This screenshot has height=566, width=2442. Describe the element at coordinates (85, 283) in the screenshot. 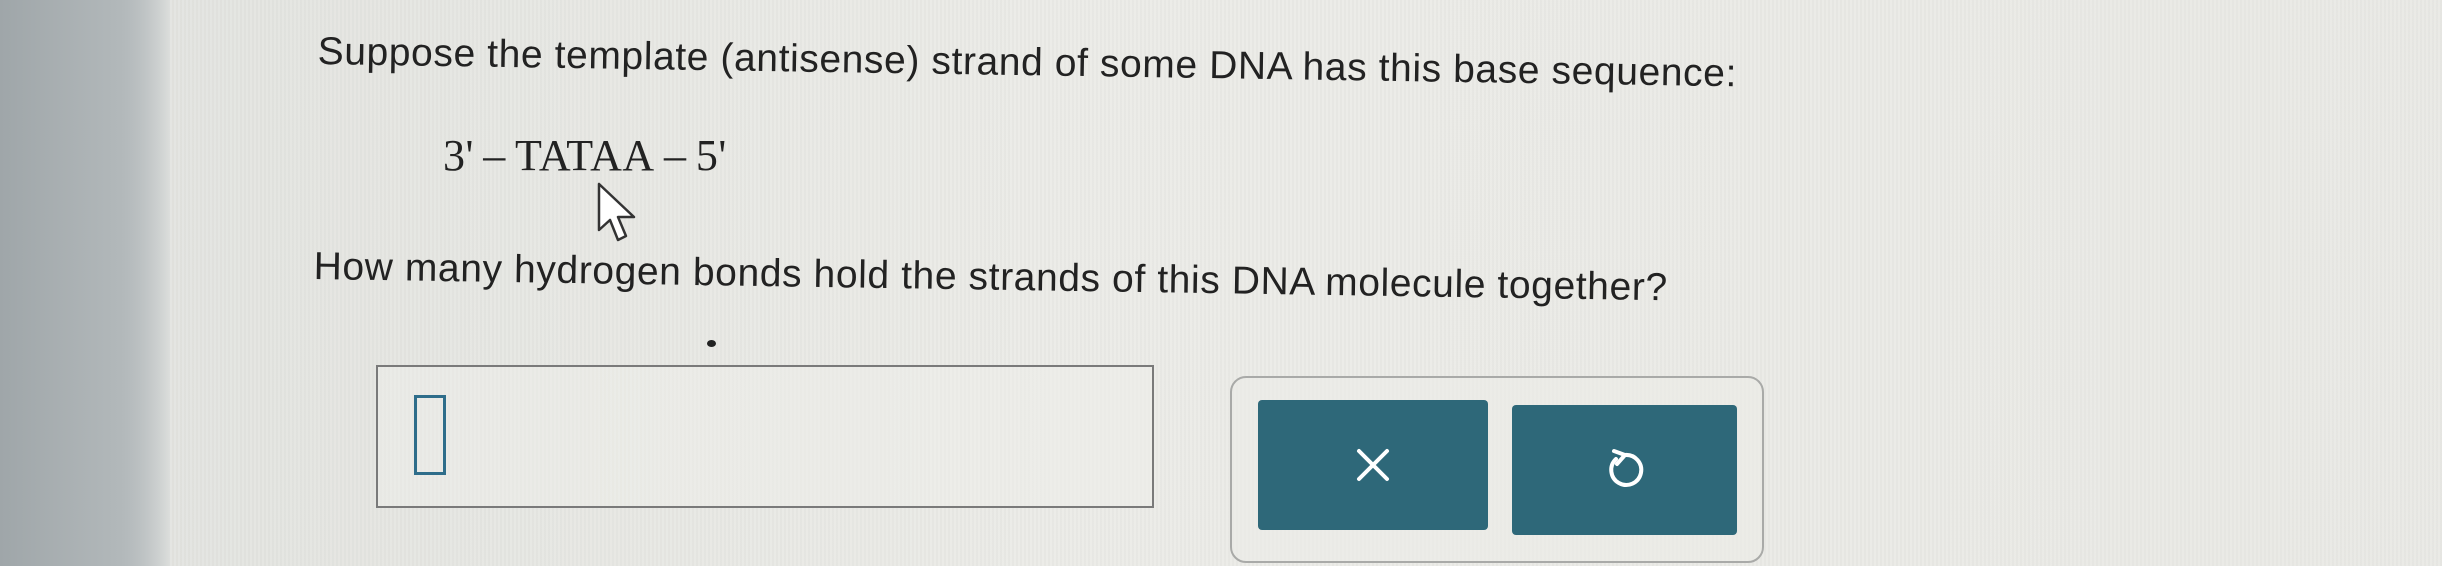

I see `screen-bezel-shade` at that location.